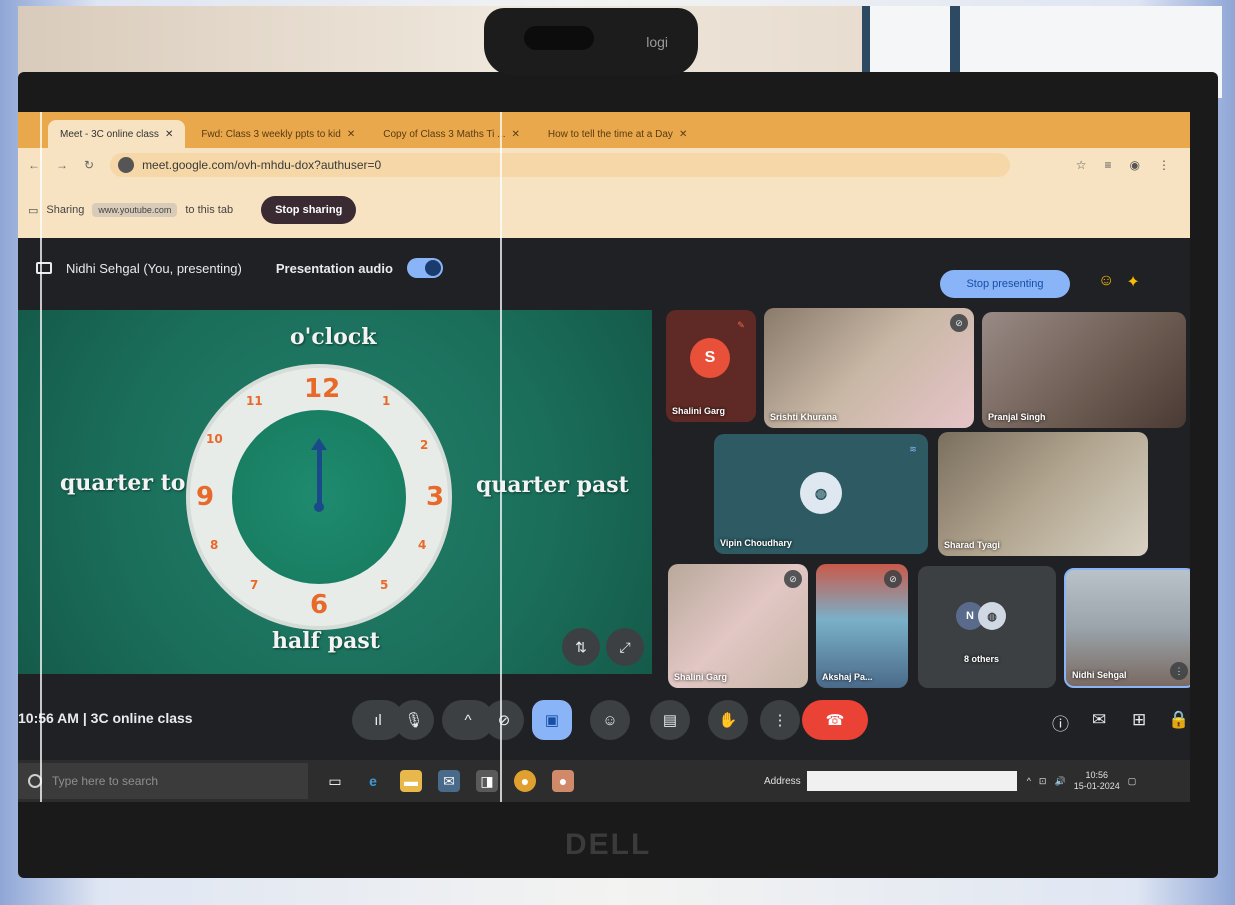 This screenshot has width=1235, height=905. What do you see at coordinates (1132, 282) in the screenshot?
I see `effects-icon: ✦` at bounding box center [1132, 282].